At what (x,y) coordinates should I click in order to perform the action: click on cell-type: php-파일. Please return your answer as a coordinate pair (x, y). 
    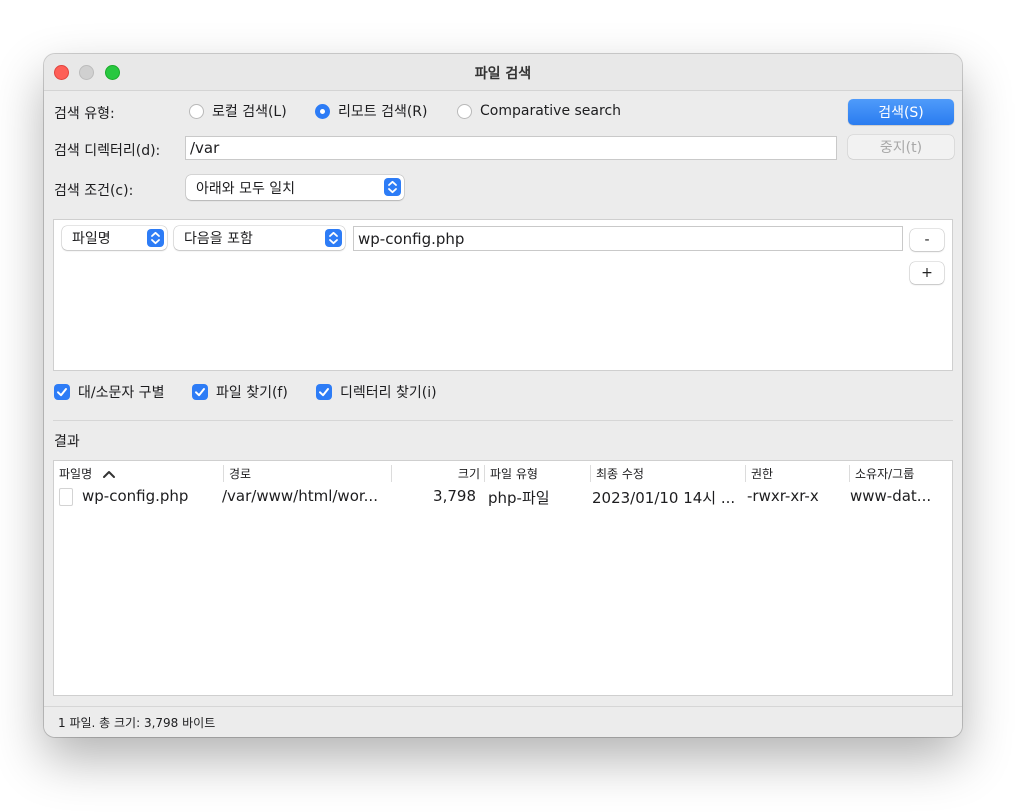
    Looking at the image, I should click on (519, 498).